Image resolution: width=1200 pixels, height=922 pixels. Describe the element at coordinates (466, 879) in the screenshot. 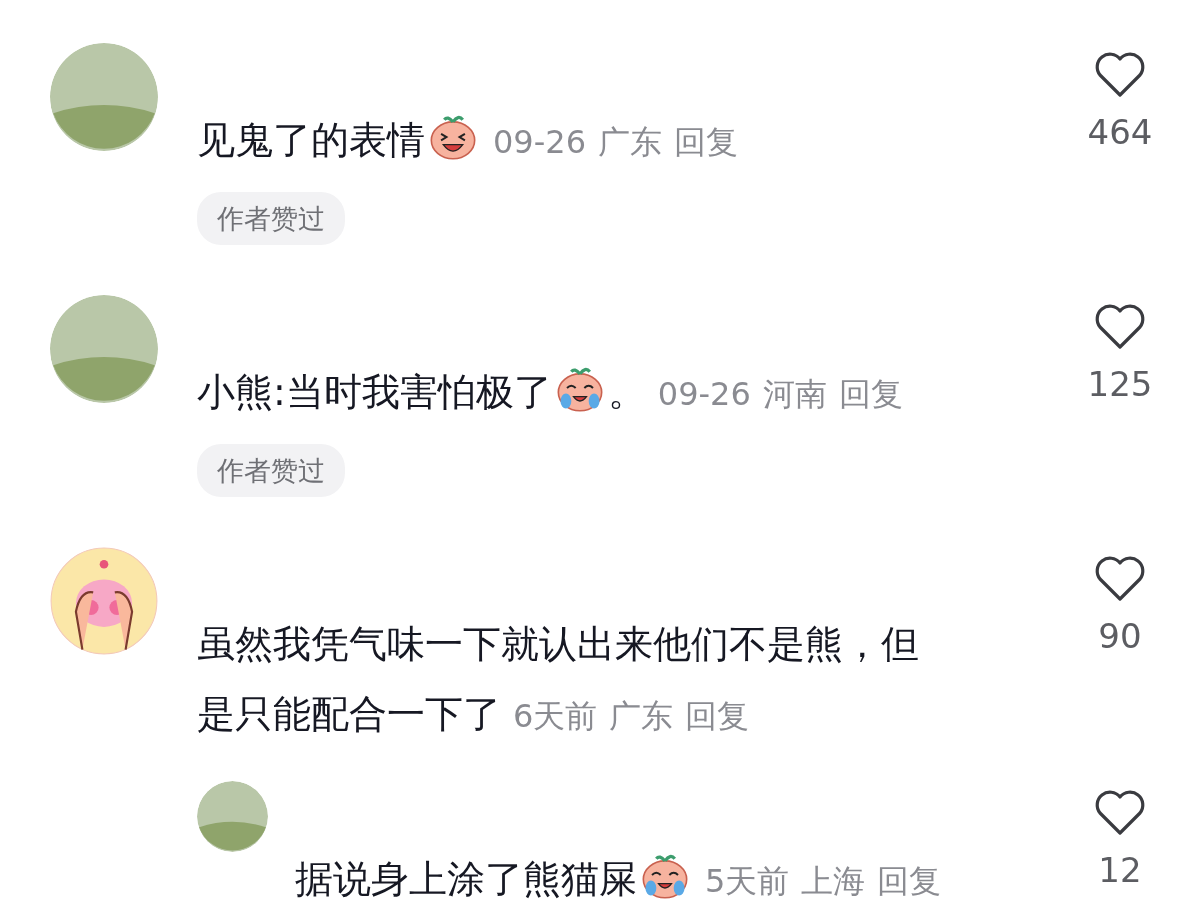

I see `comment-text: 据说身上涂了熊猫屎` at that location.